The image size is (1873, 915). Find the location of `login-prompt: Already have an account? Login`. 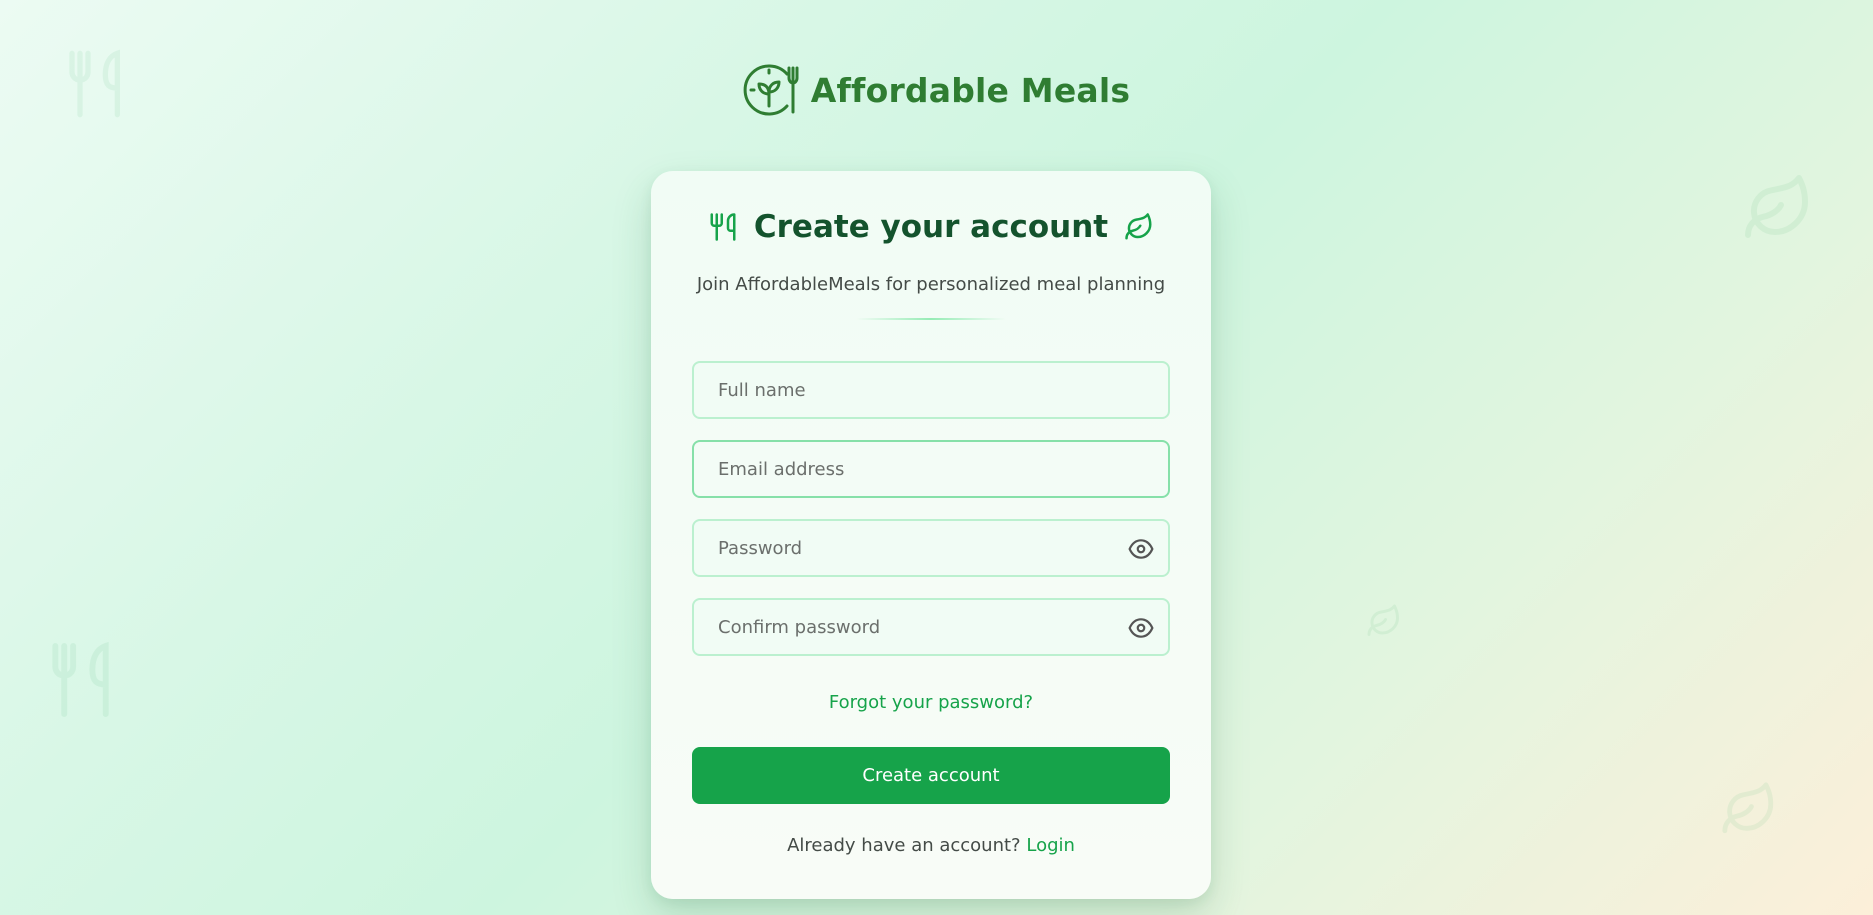

login-prompt: Already have an account? Login is located at coordinates (931, 845).